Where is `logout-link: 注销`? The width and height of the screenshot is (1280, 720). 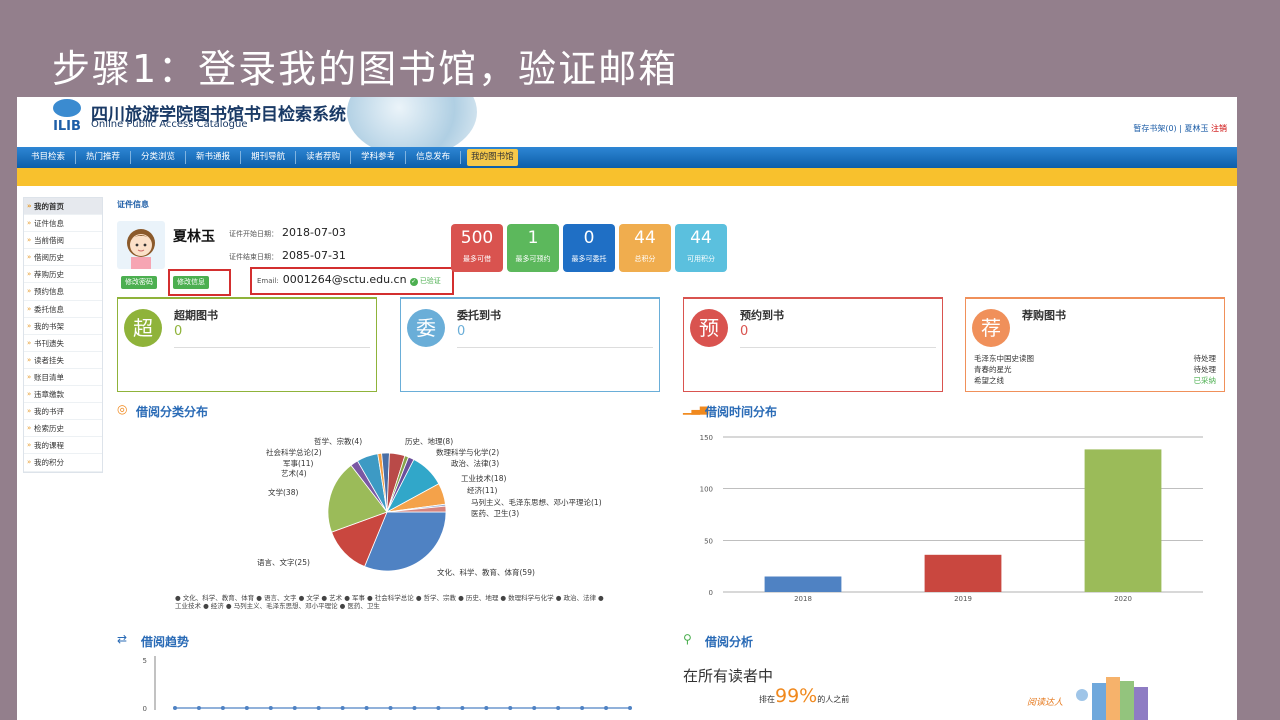
logout-link: 注销 is located at coordinates (1219, 128).